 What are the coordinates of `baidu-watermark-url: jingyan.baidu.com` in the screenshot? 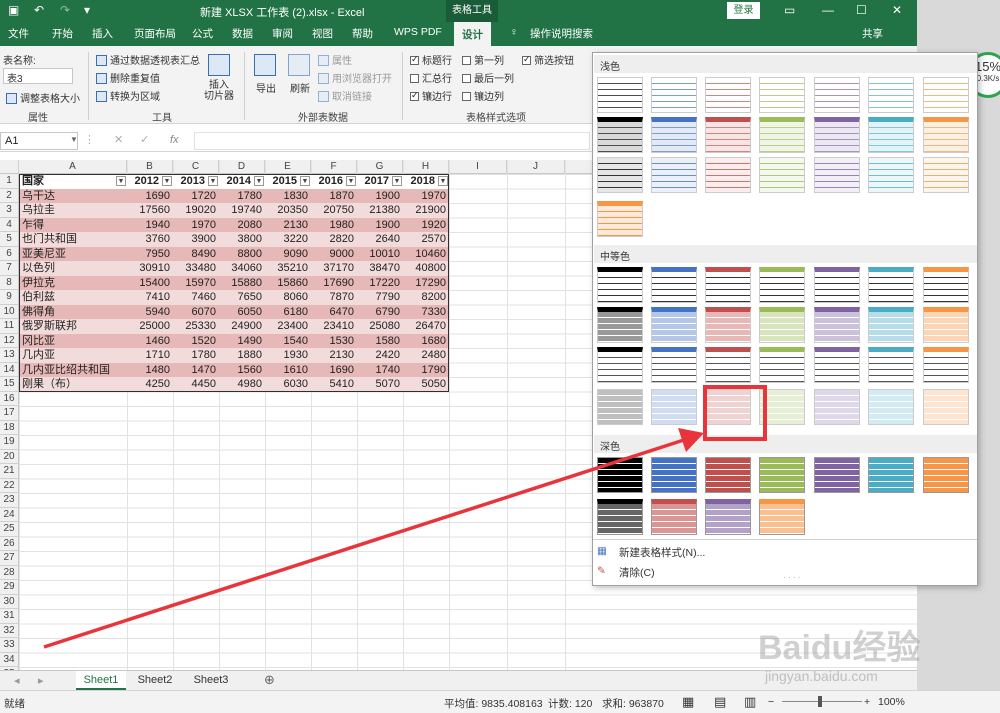 It's located at (821, 676).